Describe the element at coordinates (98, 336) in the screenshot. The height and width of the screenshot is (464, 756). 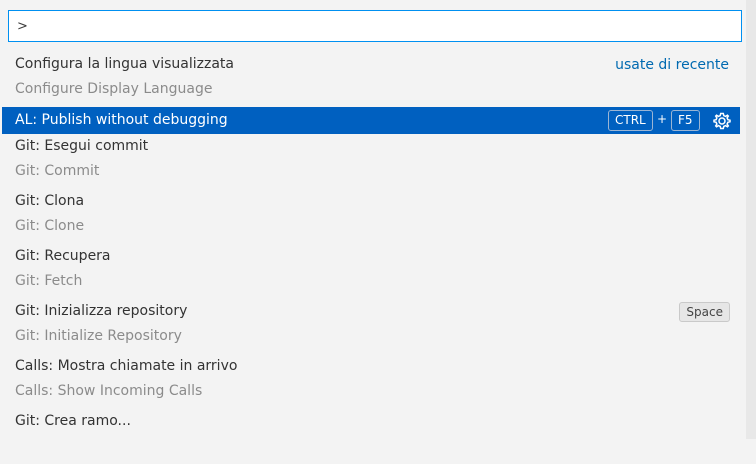
I see `item-detail: Git: Initialize Repository` at that location.